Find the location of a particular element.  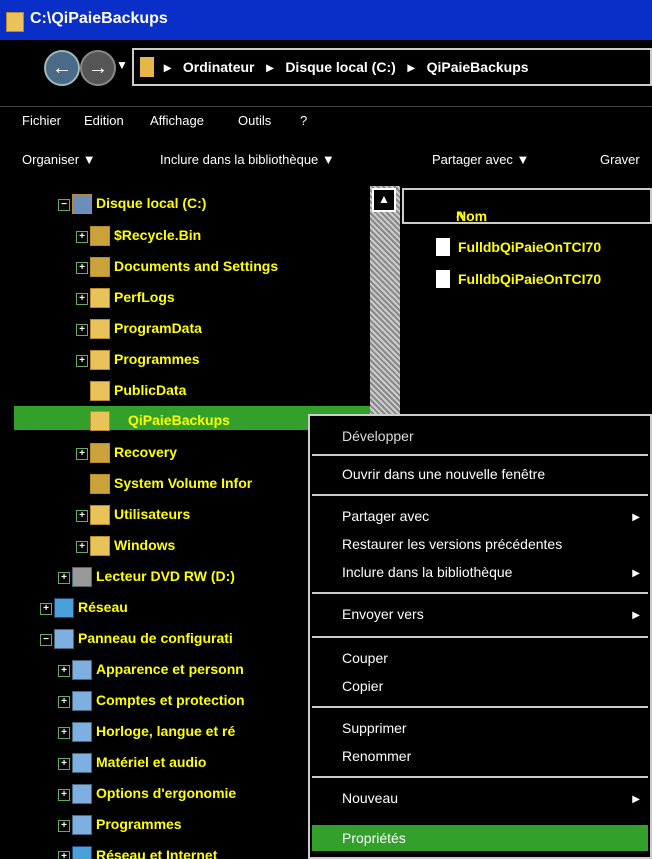

back-arrow-icon: ← is located at coordinates (62, 68).